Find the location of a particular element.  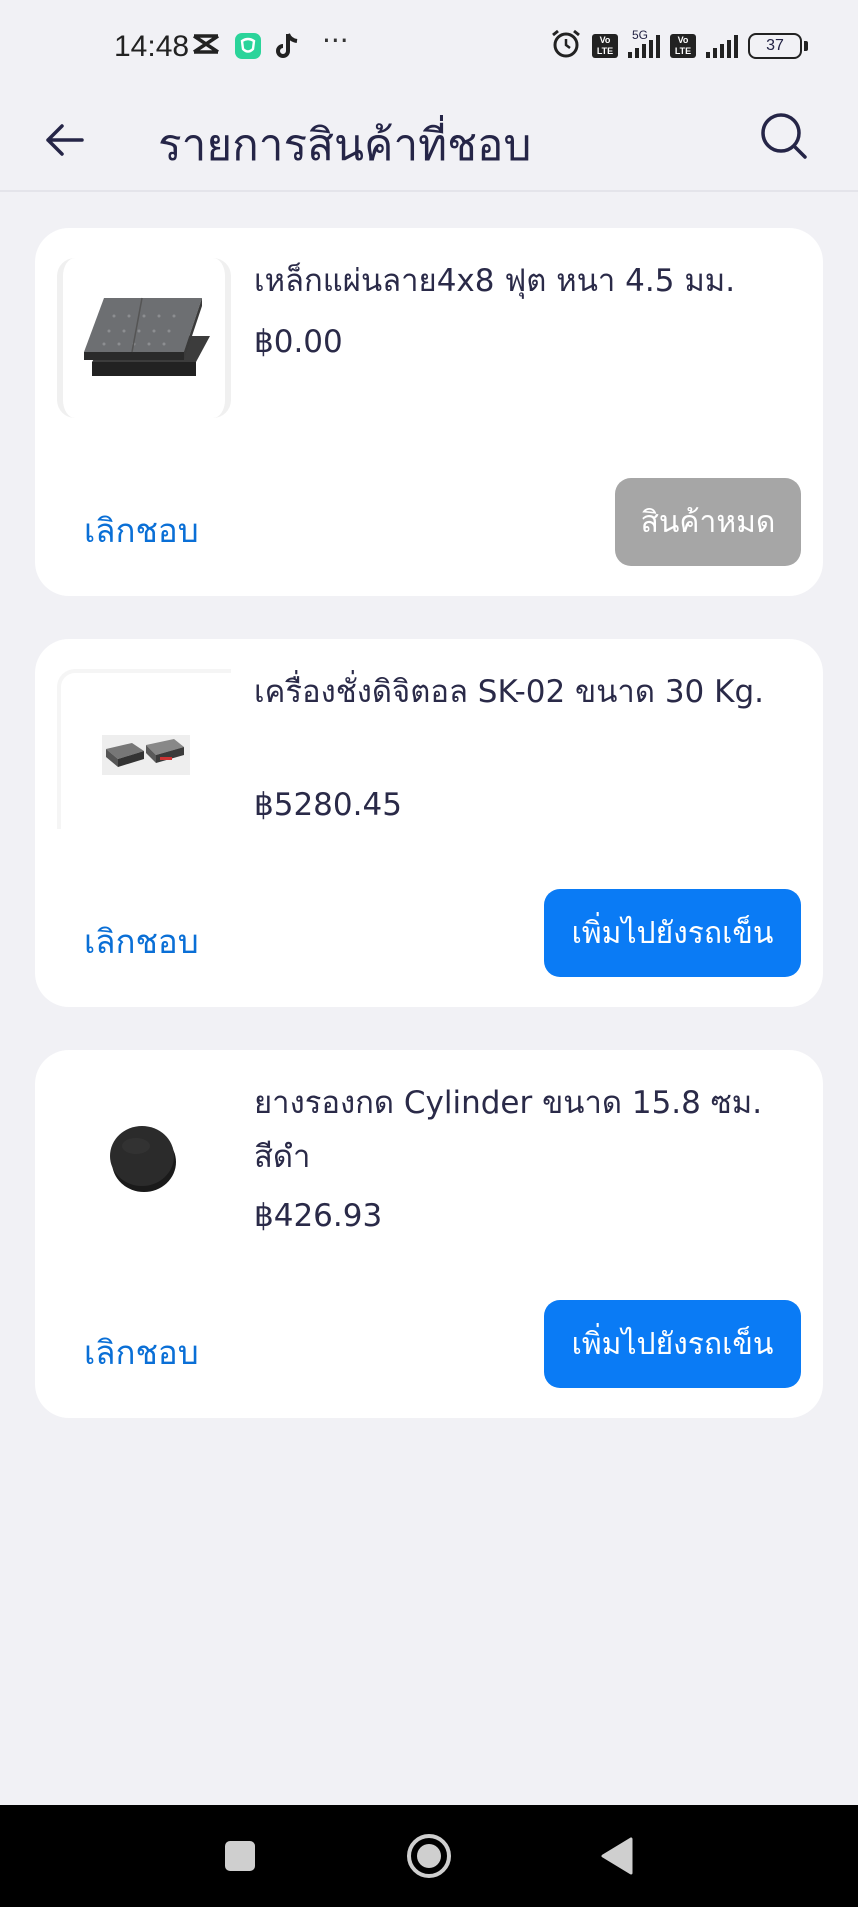

status-time: 14:48 is located at coordinates (152, 46).